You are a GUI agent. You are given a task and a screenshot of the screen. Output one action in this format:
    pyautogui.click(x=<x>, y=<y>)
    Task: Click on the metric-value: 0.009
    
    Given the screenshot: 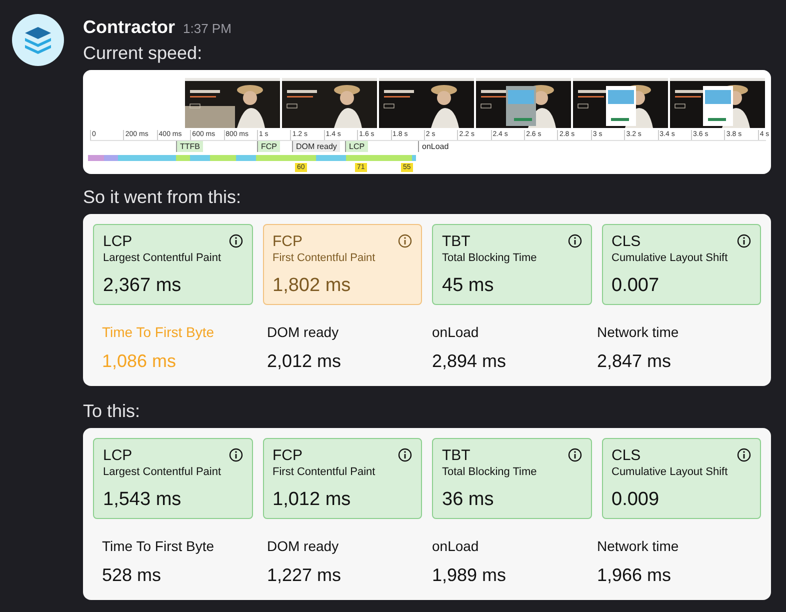 What is the action you would take?
    pyautogui.click(x=636, y=500)
    